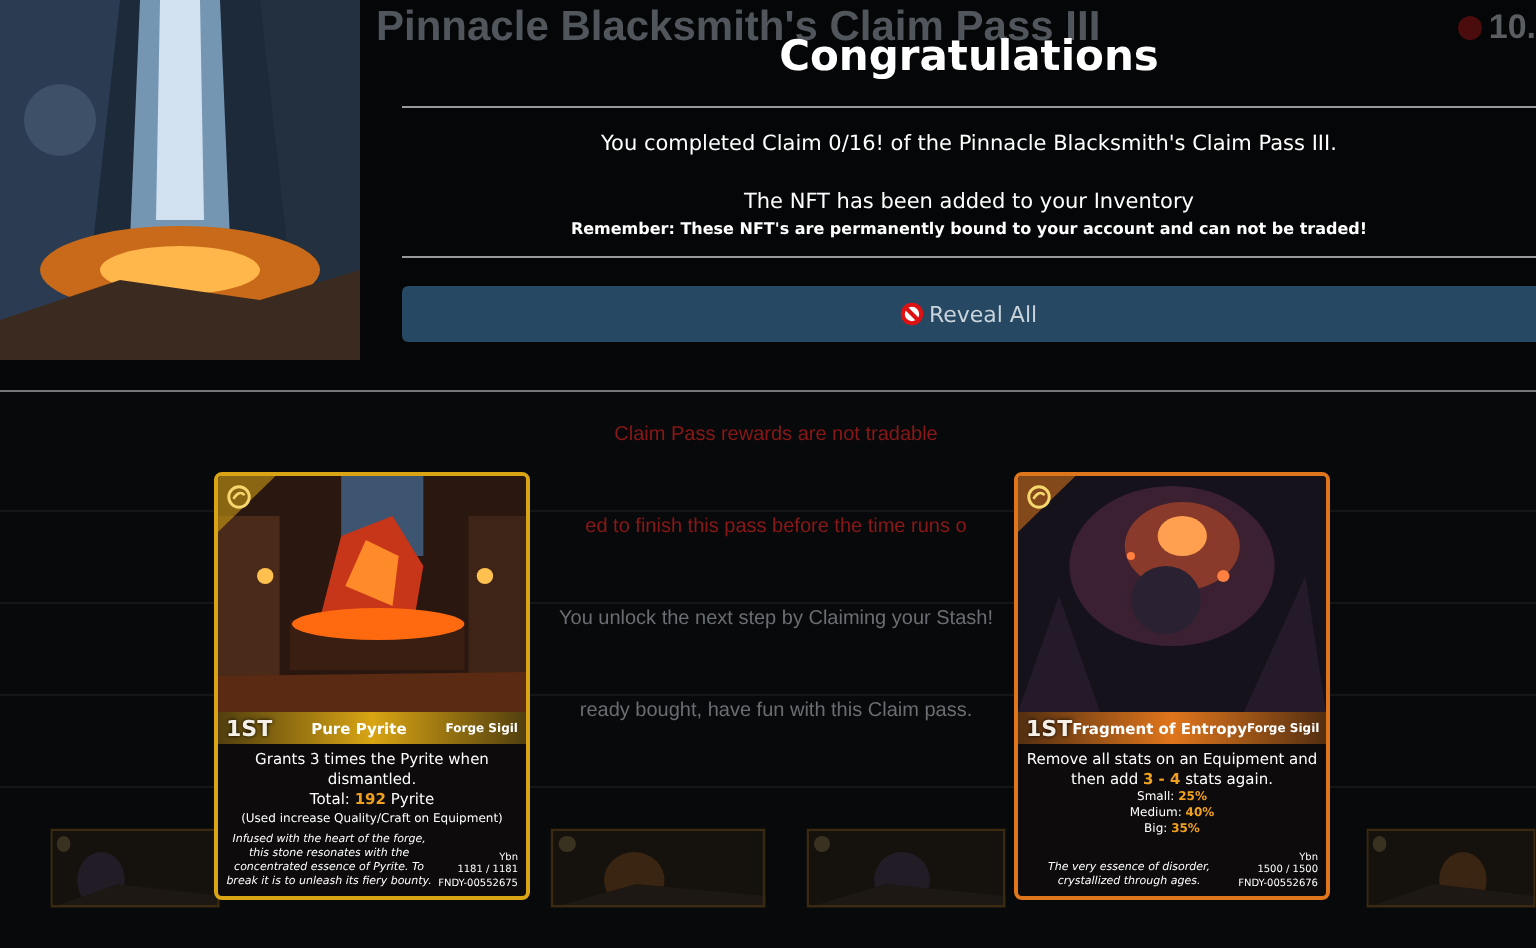 The height and width of the screenshot is (948, 1536). I want to click on warning-text: Remember: These NFT's are permanently bound to your account and can not be traded!, so click(969, 229).